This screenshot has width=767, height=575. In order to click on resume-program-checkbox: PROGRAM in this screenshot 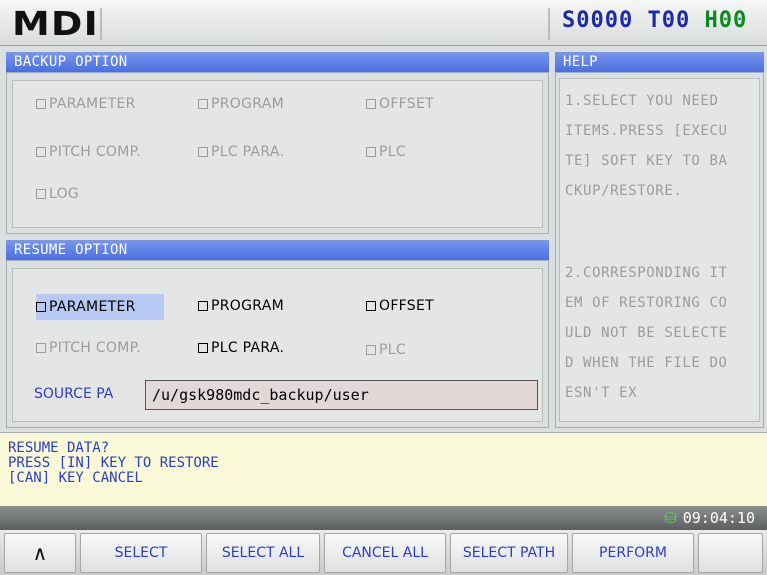, I will do `click(241, 306)`.